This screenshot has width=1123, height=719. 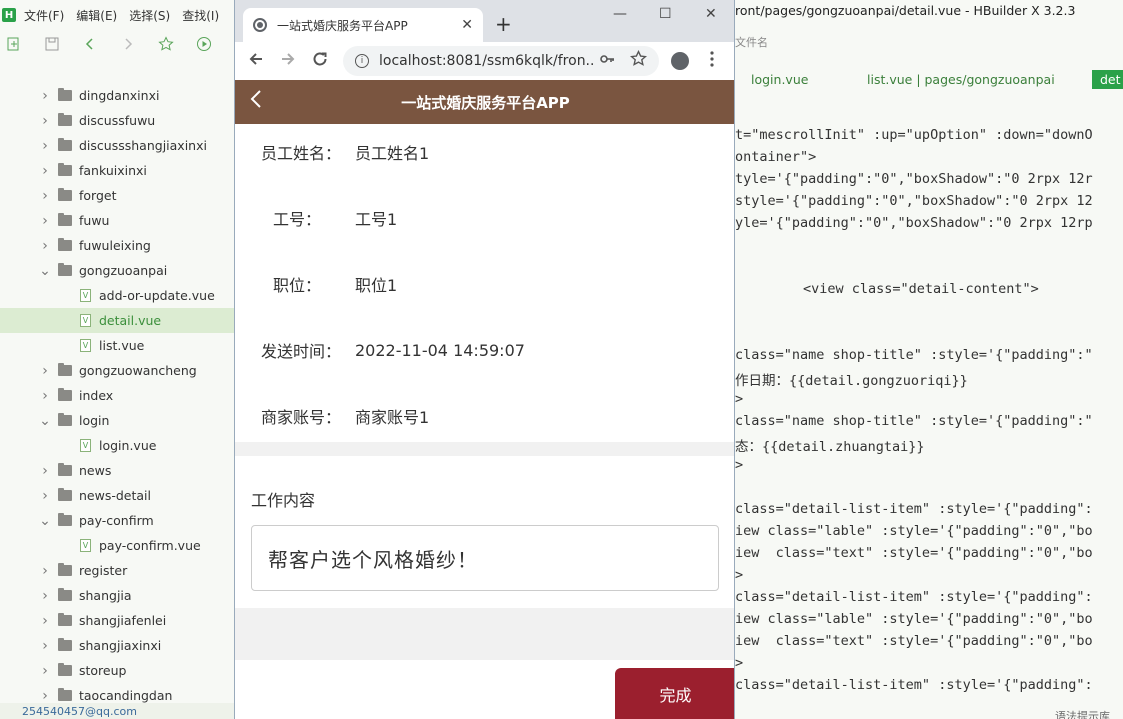 What do you see at coordinates (288, 61) in the screenshot?
I see `forward-arrow-icon` at bounding box center [288, 61].